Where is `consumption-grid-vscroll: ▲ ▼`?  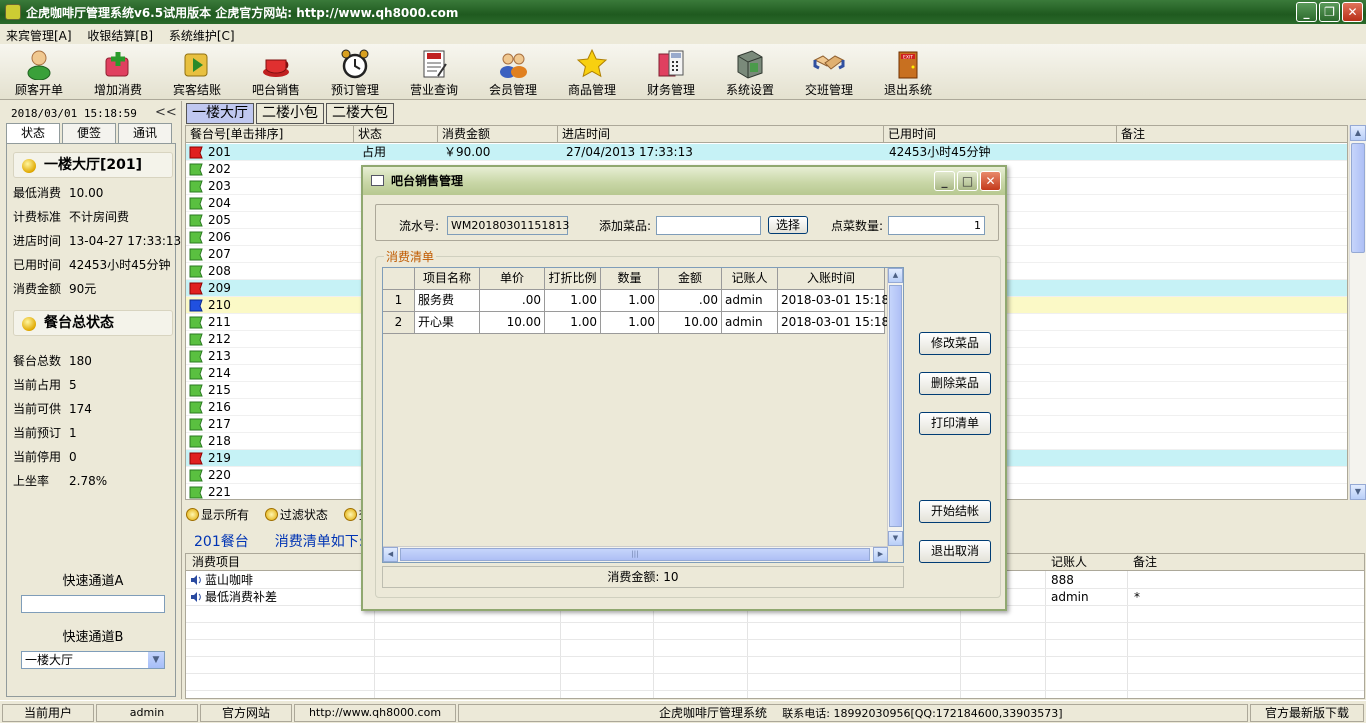
consumption-grid-vscroll: ▲ ▼ is located at coordinates (895, 407).